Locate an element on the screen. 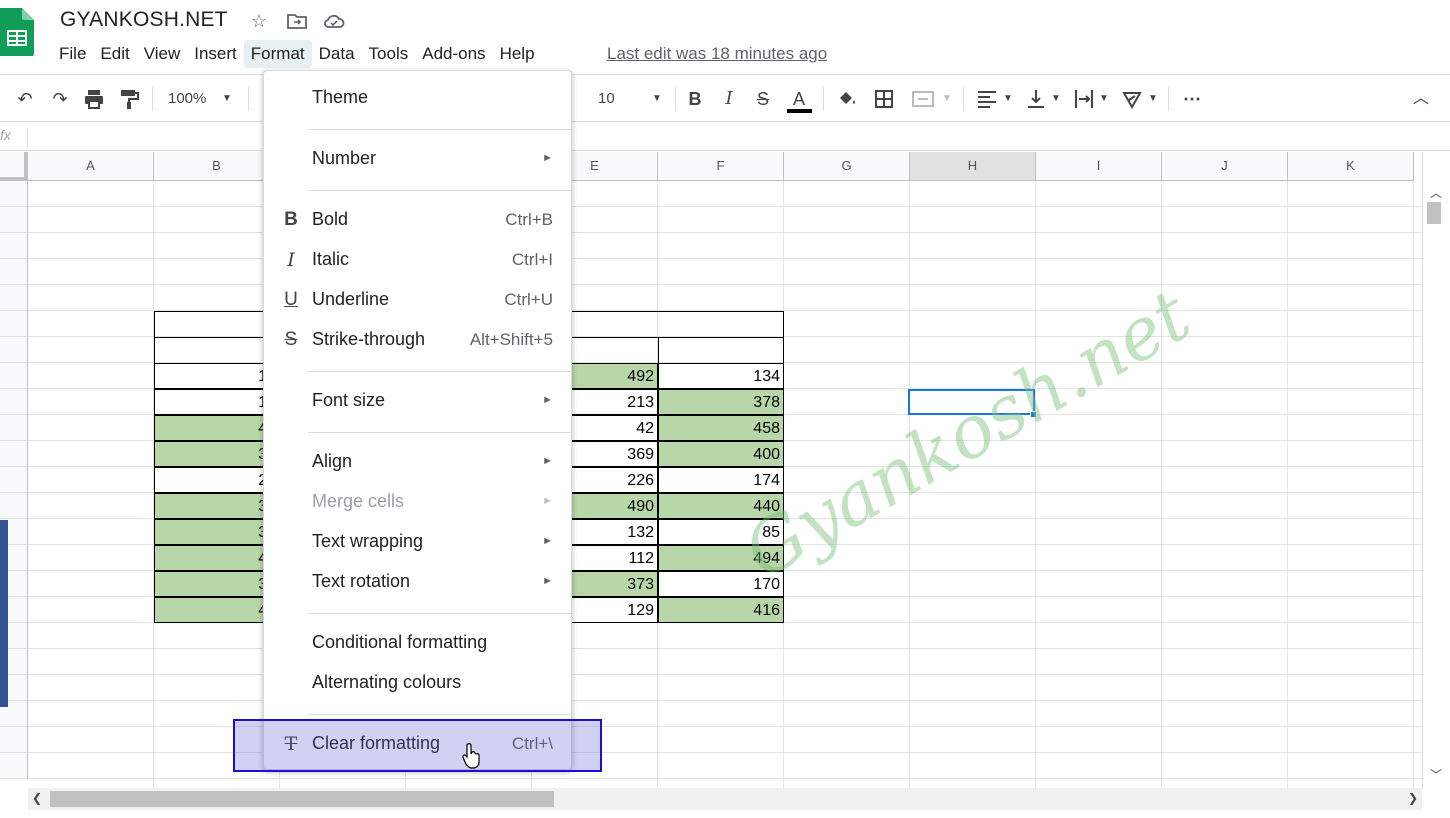 The width and height of the screenshot is (1450, 818). table-cell: 40 is located at coordinates (217, 428).